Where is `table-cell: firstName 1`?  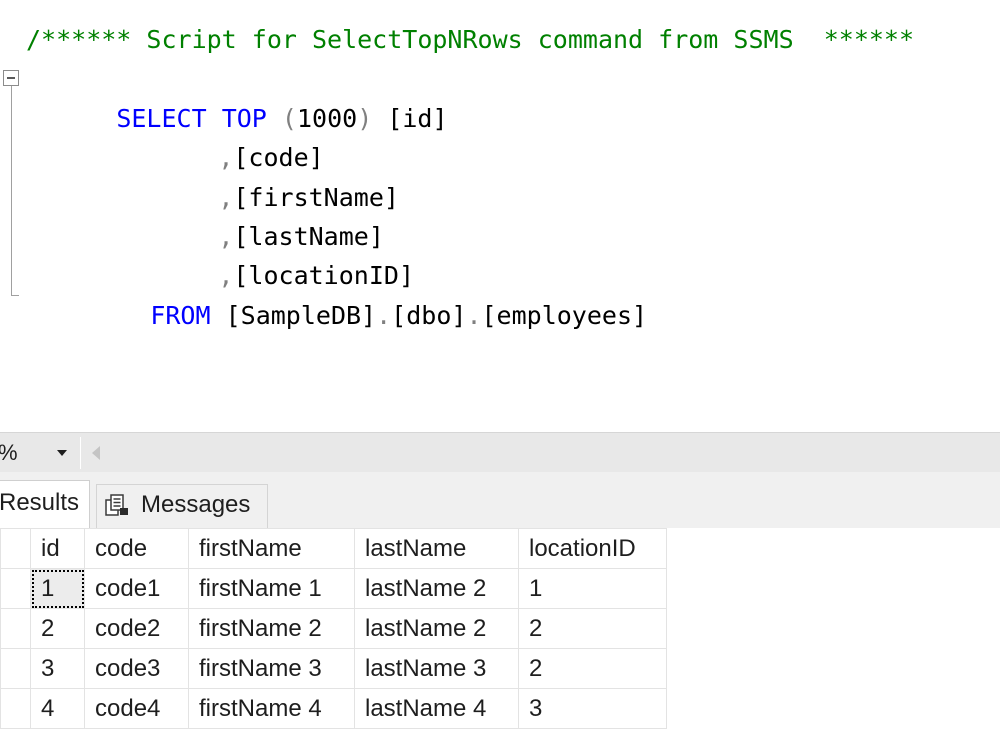
table-cell: firstName 1 is located at coordinates (271, 588).